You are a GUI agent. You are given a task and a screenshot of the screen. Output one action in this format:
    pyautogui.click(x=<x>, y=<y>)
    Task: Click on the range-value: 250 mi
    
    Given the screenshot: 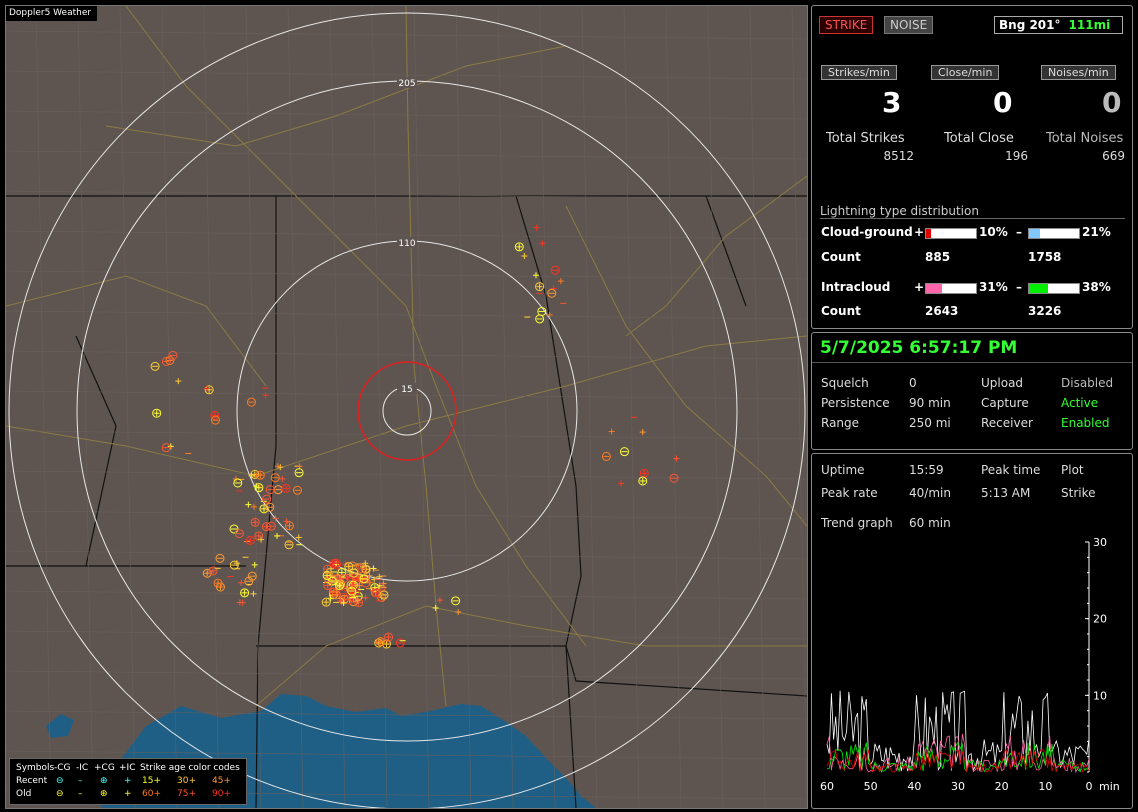 What is the action you would take?
    pyautogui.click(x=930, y=423)
    